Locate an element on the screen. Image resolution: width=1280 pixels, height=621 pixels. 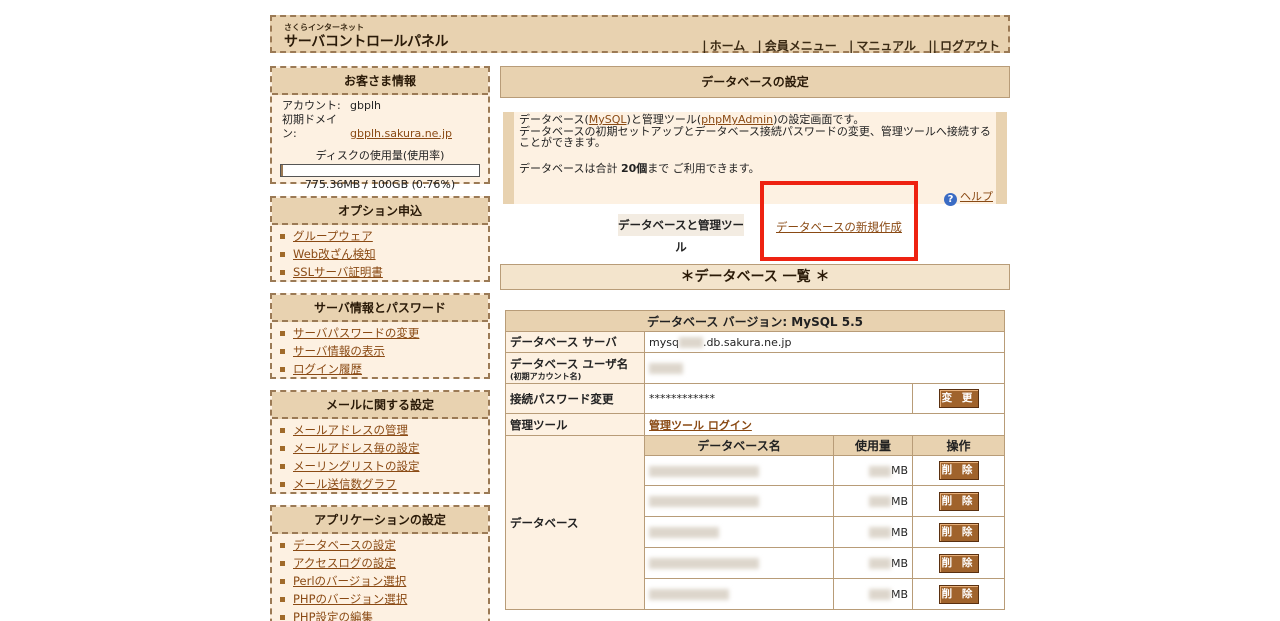
sidebar-item-server-password: サーバパスワードの変更 is located at coordinates (384, 333).